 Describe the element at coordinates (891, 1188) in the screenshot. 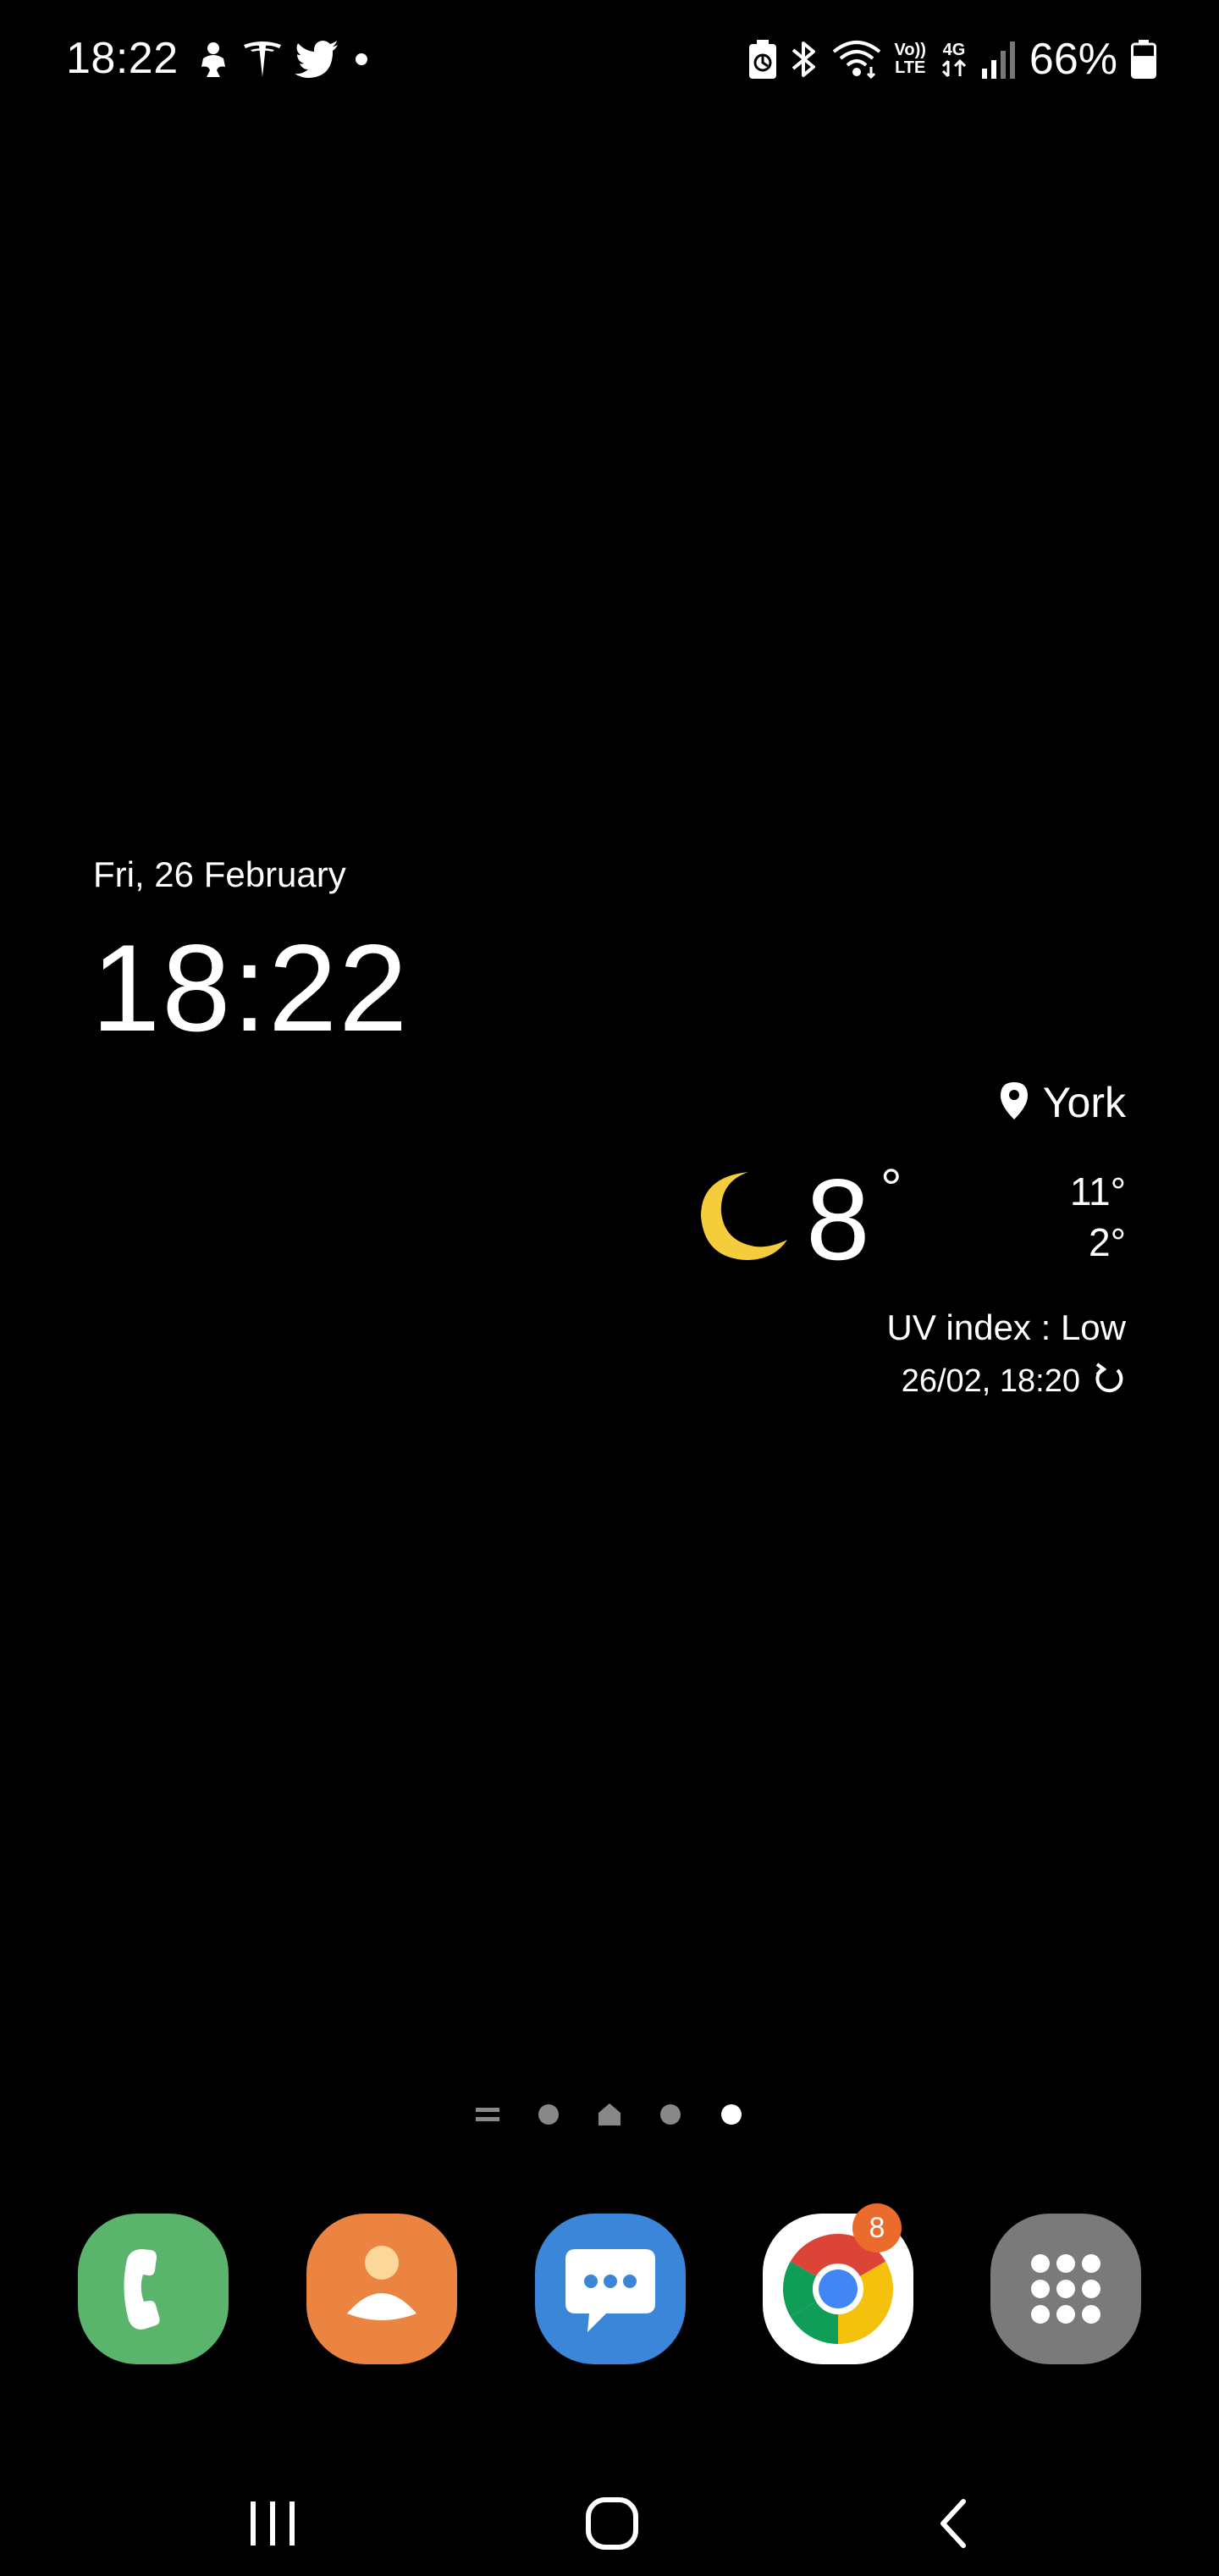

I see `degree-symbol: °` at that location.